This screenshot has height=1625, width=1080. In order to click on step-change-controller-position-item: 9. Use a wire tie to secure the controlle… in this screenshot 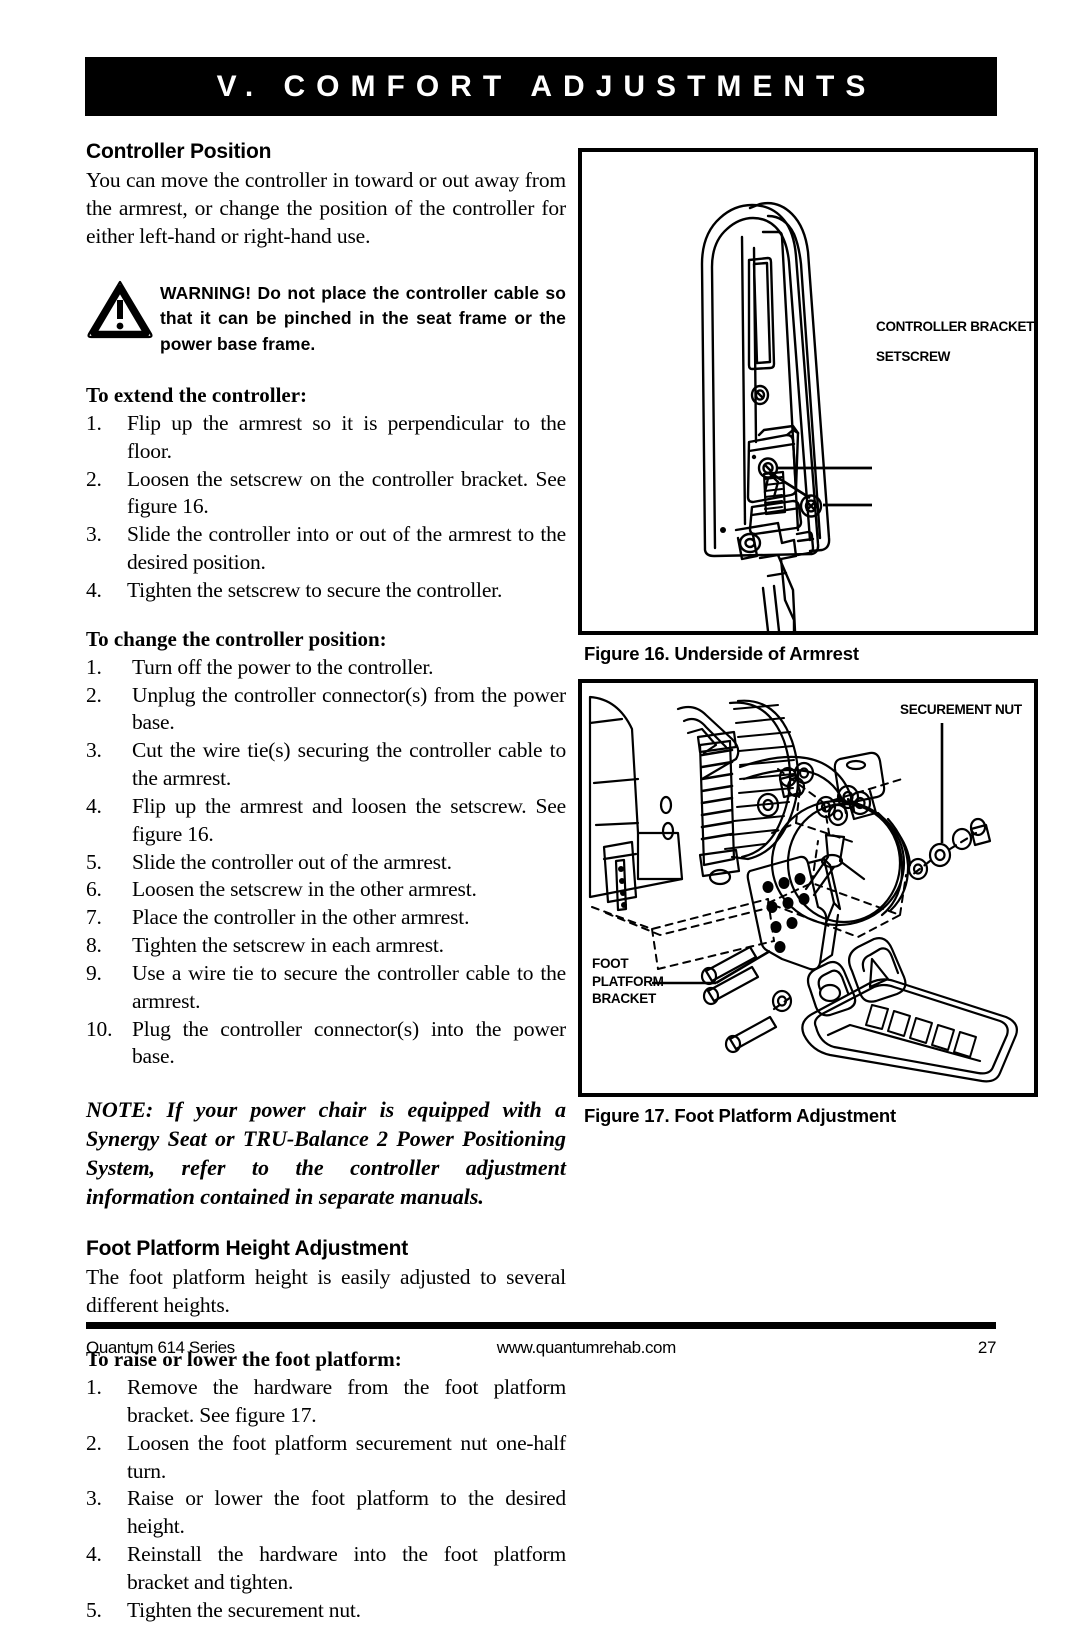, I will do `click(326, 988)`.